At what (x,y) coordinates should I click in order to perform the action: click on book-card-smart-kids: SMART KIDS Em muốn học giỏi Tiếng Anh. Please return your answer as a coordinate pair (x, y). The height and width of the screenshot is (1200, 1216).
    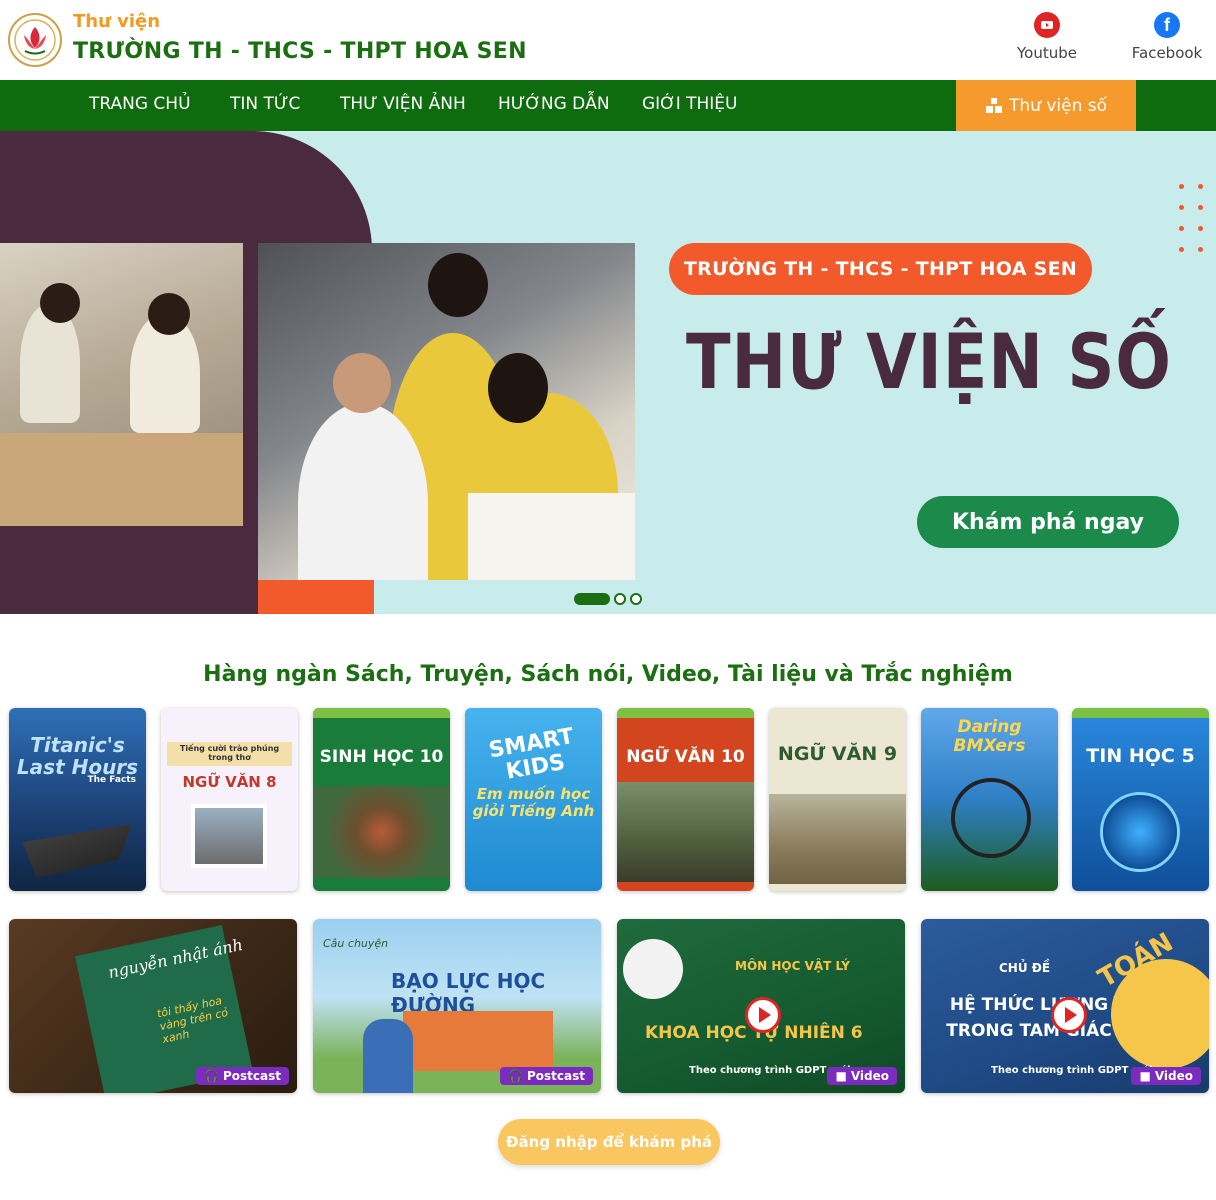
    Looking at the image, I should click on (533, 799).